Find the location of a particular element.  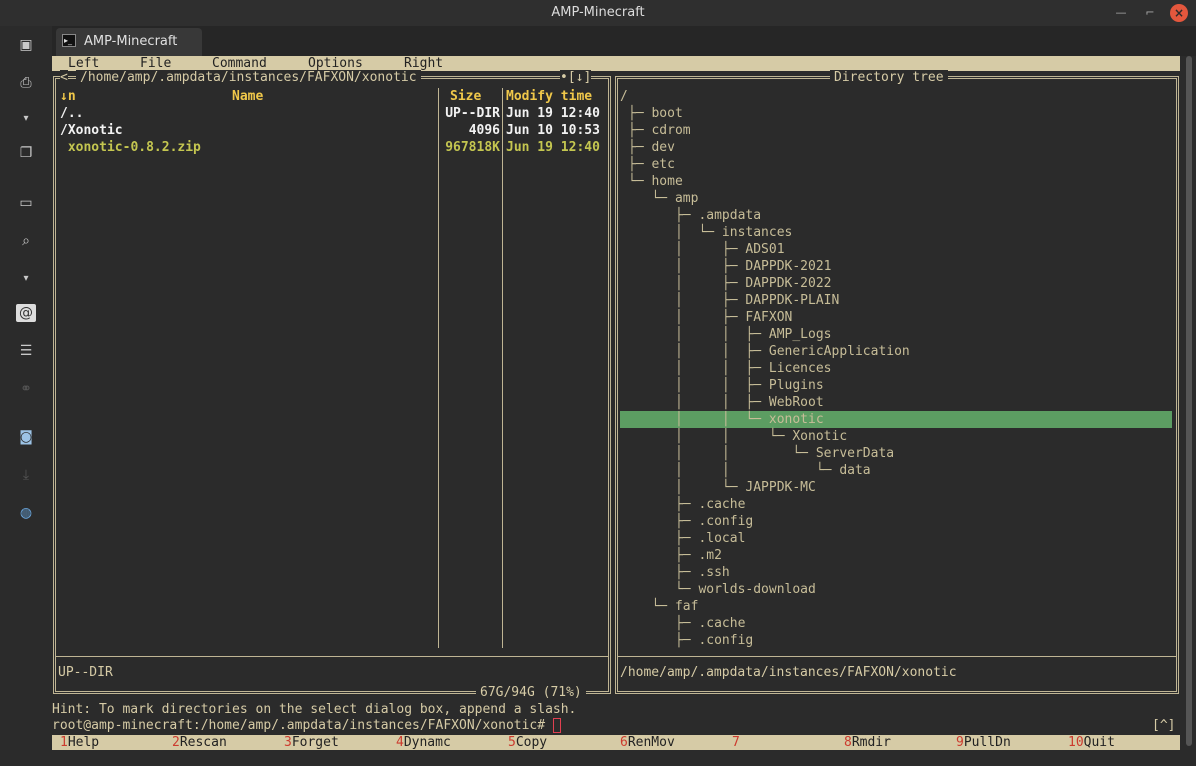

file-row-name: xonotic-0.8.2.zip is located at coordinates (130, 147).